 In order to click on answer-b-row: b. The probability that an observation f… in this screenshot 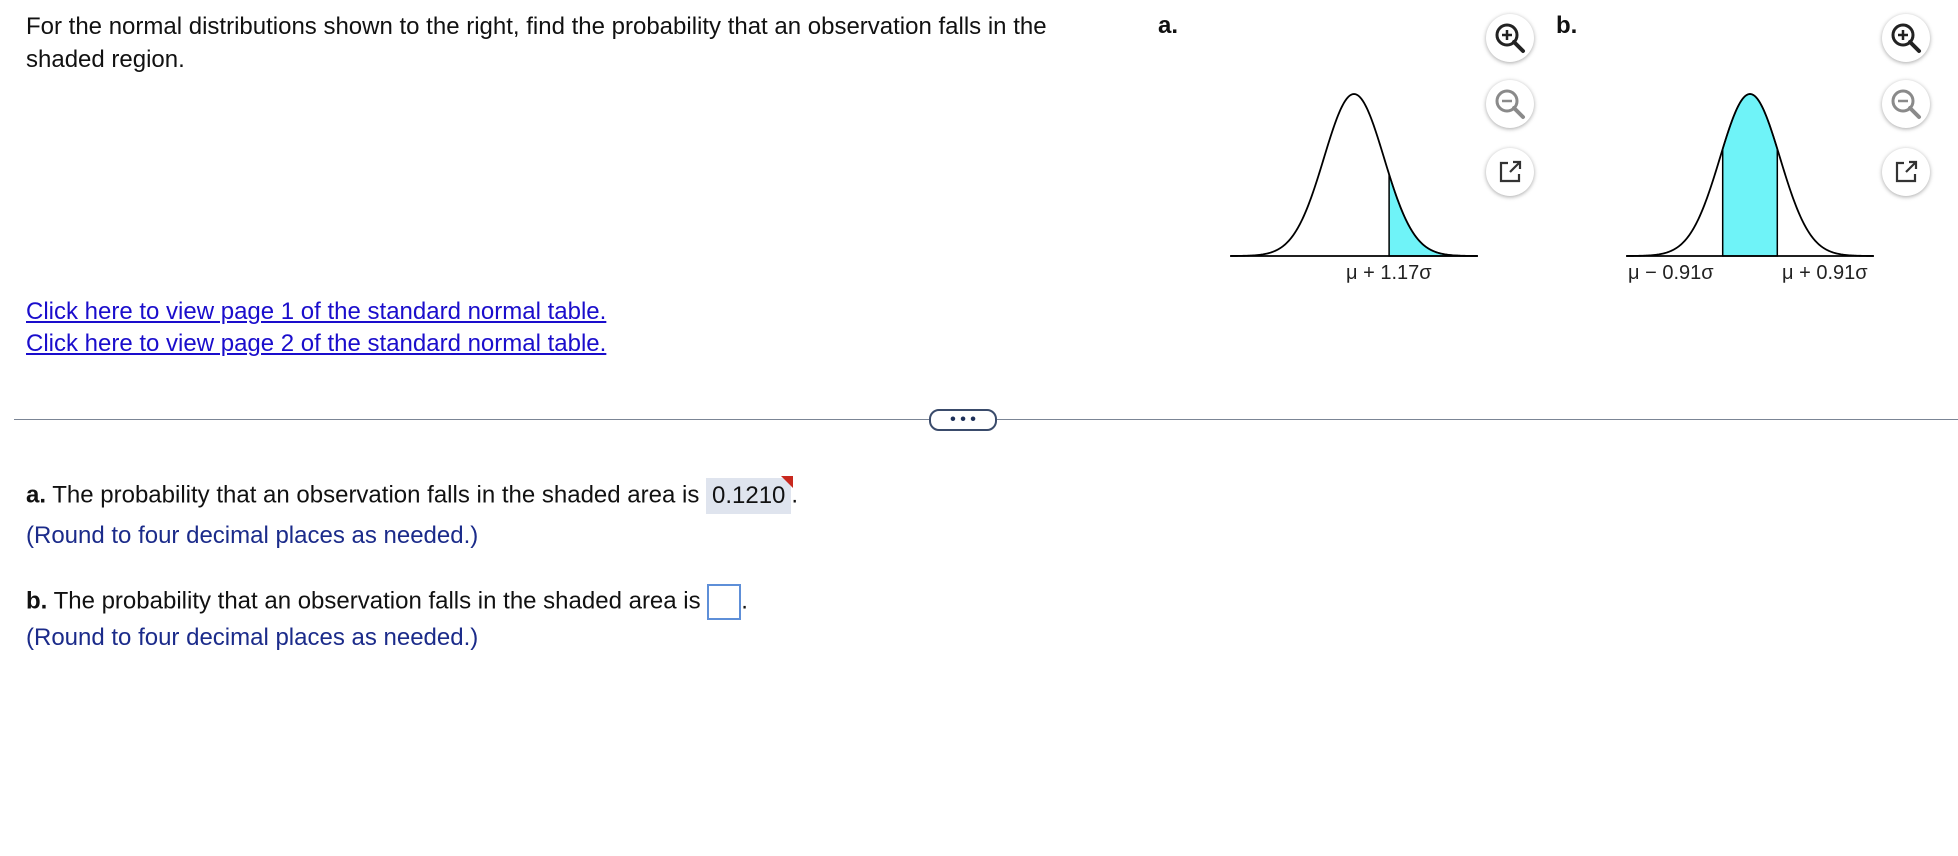, I will do `click(387, 602)`.